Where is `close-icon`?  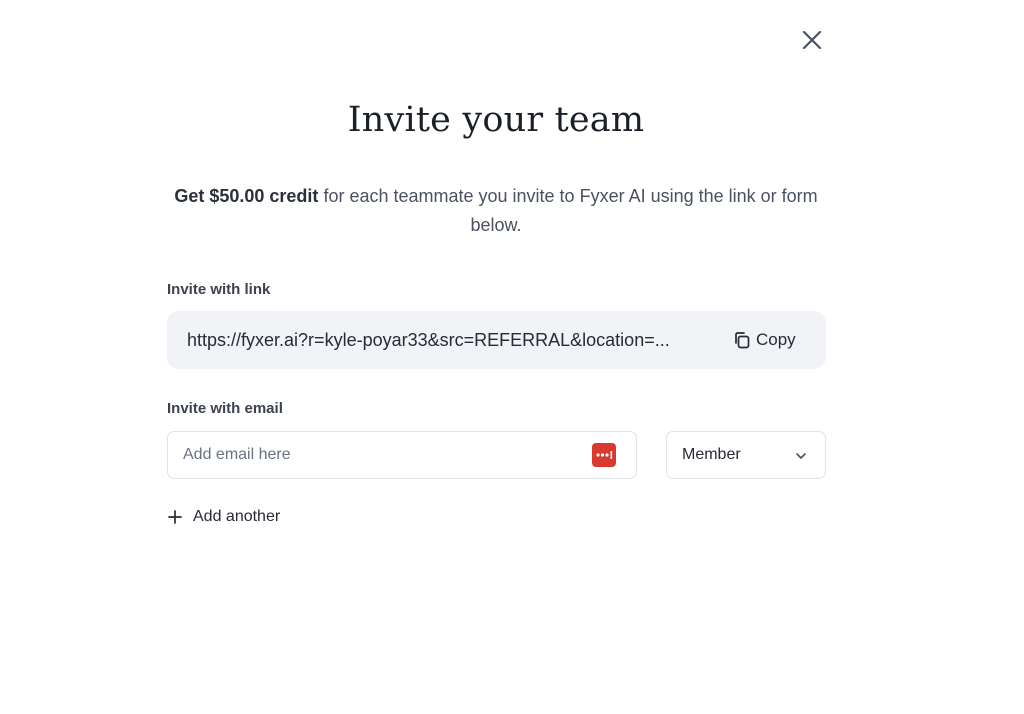
close-icon is located at coordinates (812, 40).